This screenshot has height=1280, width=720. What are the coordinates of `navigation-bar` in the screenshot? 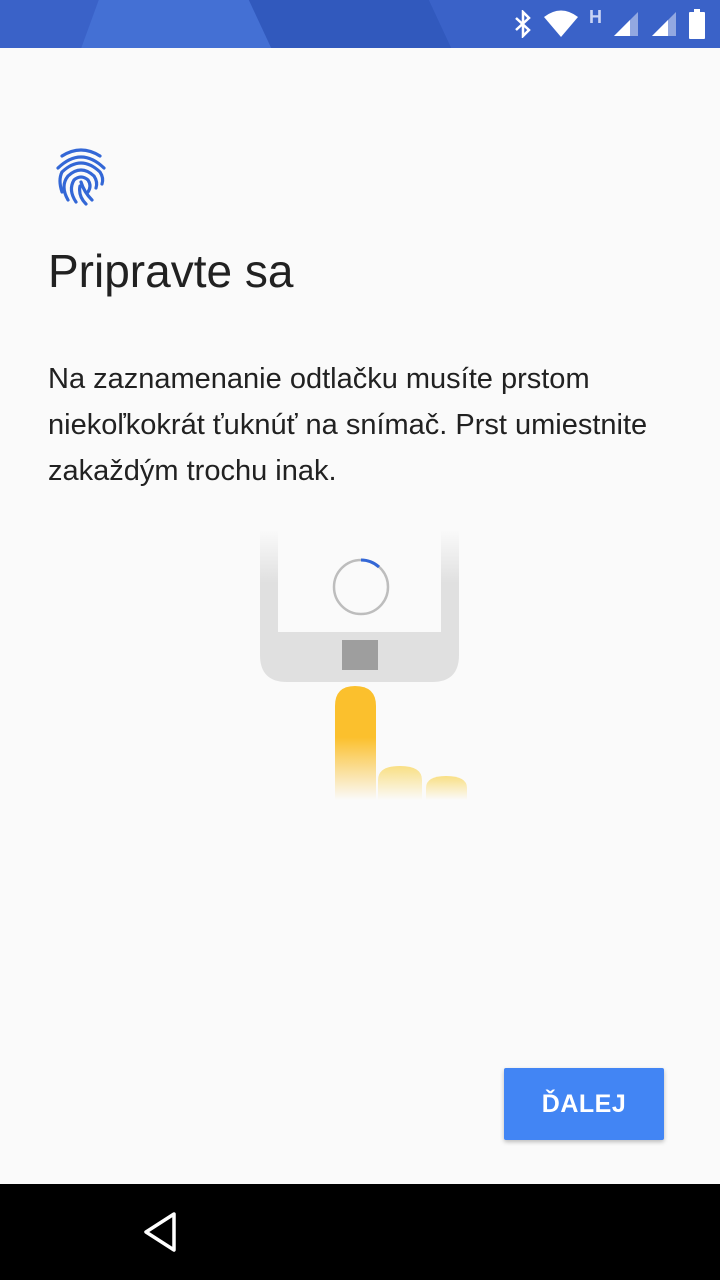 It's located at (360, 1232).